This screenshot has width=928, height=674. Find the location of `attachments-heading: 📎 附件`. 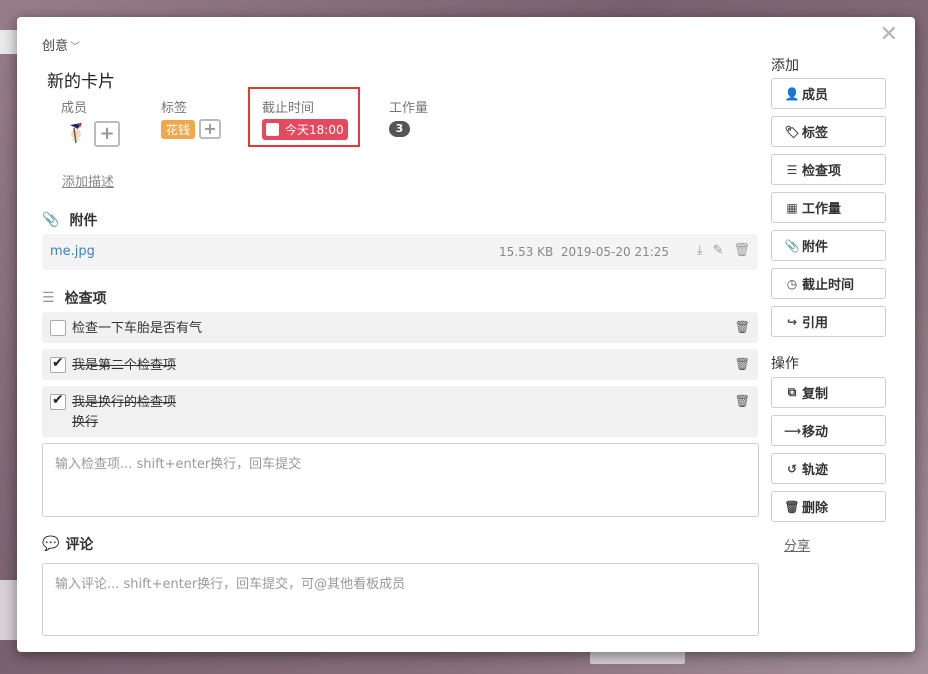

attachments-heading: 📎 附件 is located at coordinates (69, 220).